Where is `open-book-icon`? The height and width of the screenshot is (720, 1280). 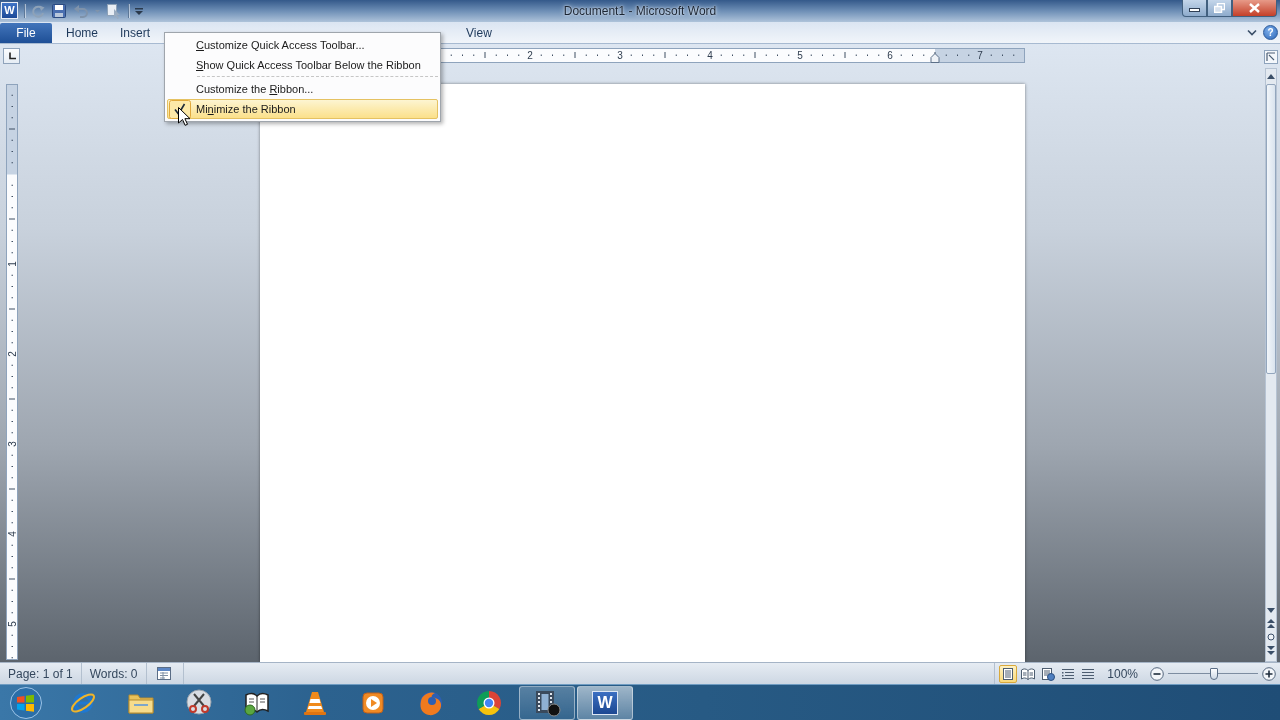 open-book-icon is located at coordinates (1028, 673).